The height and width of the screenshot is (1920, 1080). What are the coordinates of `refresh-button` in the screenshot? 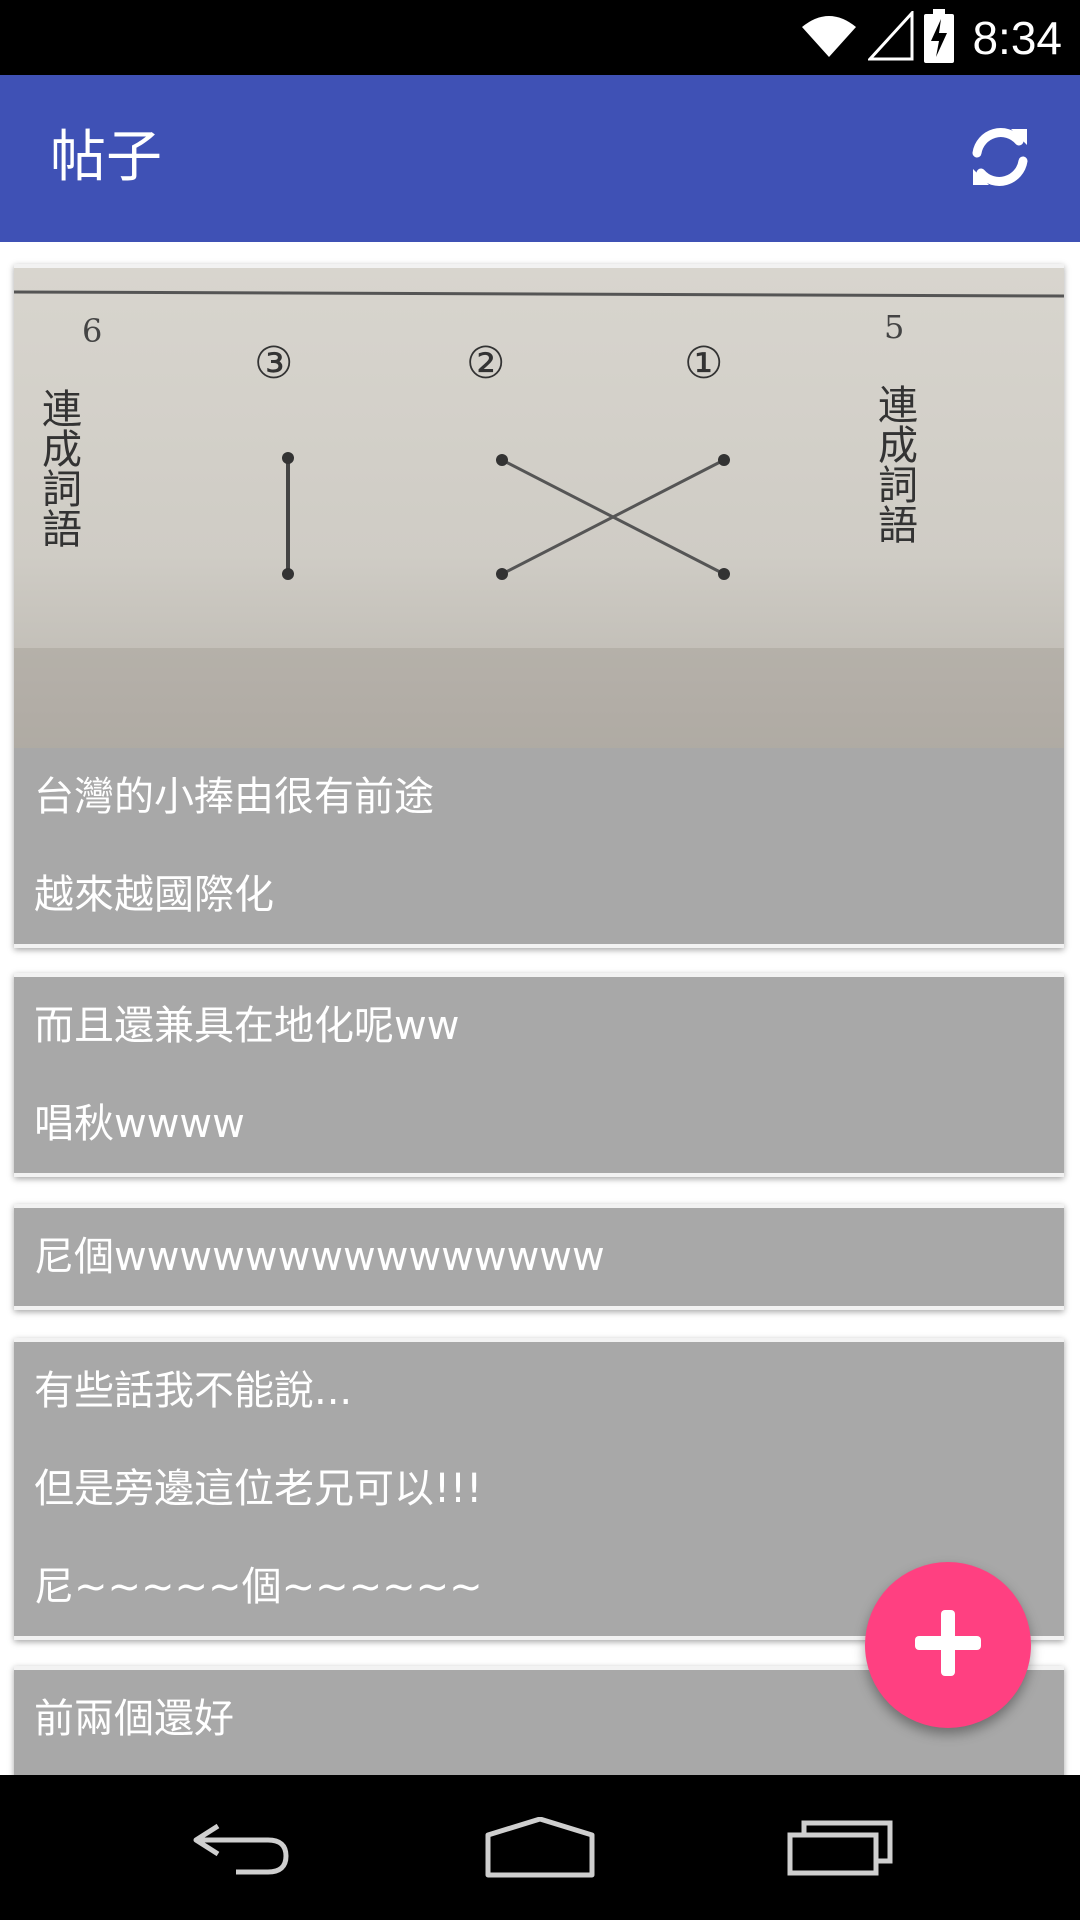 It's located at (1000, 159).